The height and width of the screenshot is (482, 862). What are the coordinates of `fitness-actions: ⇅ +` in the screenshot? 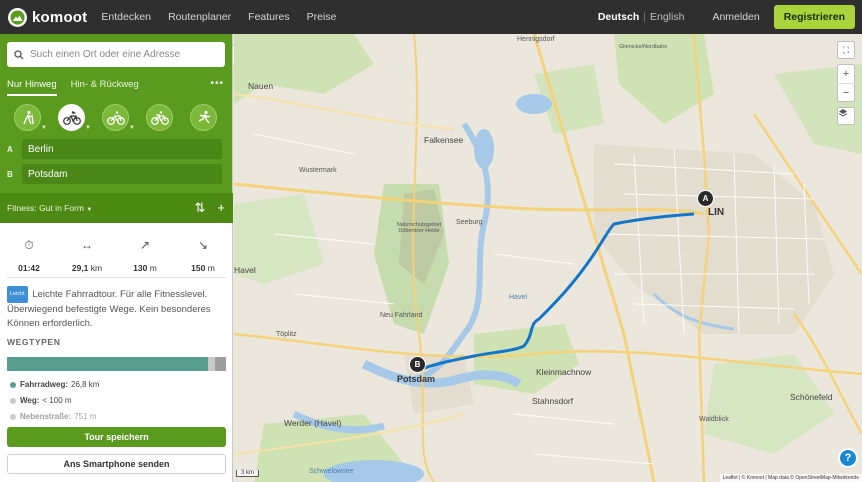 It's located at (204, 208).